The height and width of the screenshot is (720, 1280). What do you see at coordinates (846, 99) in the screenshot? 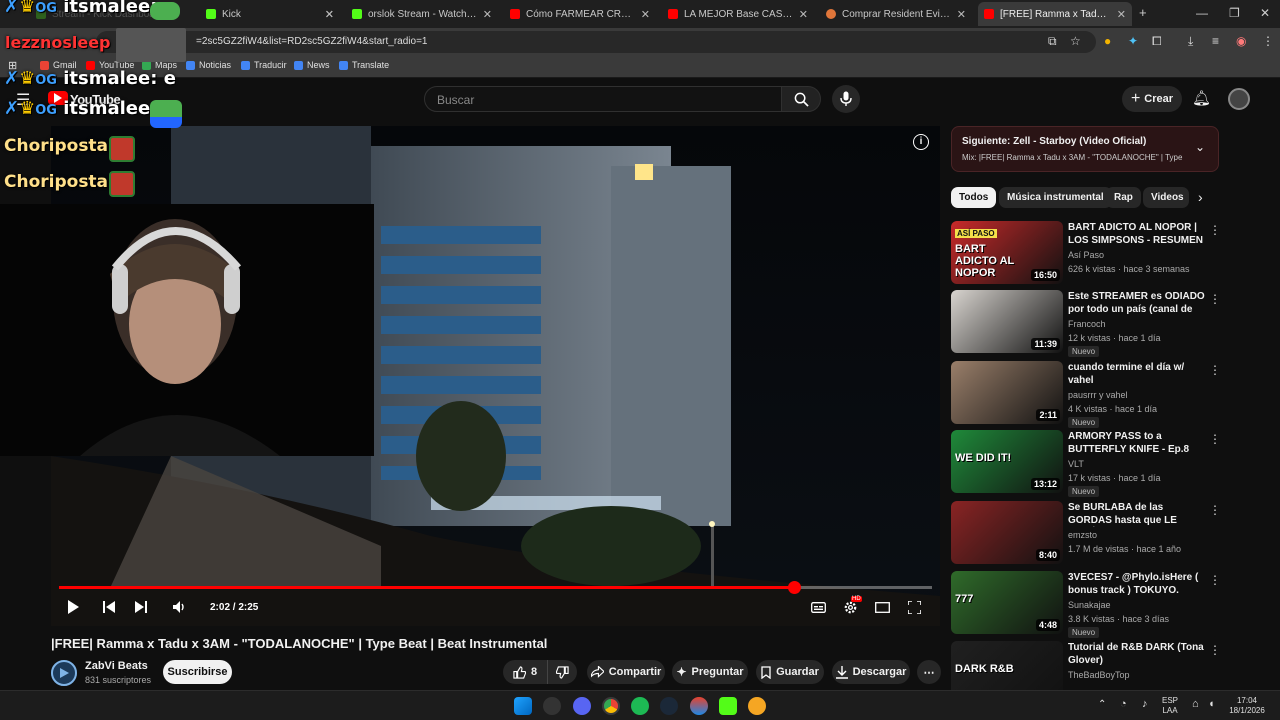
I see `voice-search-button` at bounding box center [846, 99].